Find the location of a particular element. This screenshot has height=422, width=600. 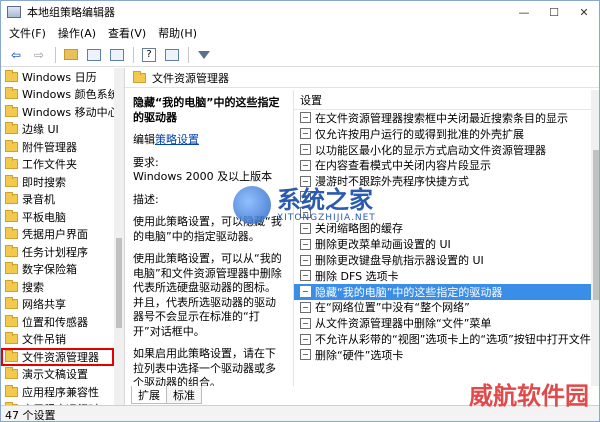

list-item: 删除 DFS 选项卡 is located at coordinates (446, 276).